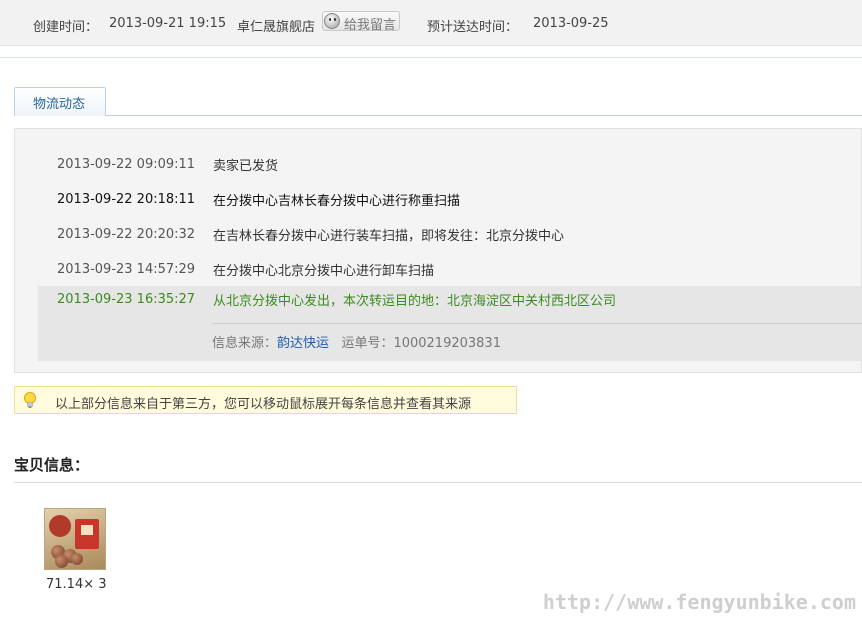 The image size is (862, 618). Describe the element at coordinates (332, 21) in the screenshot. I see `smiley-icon` at that location.